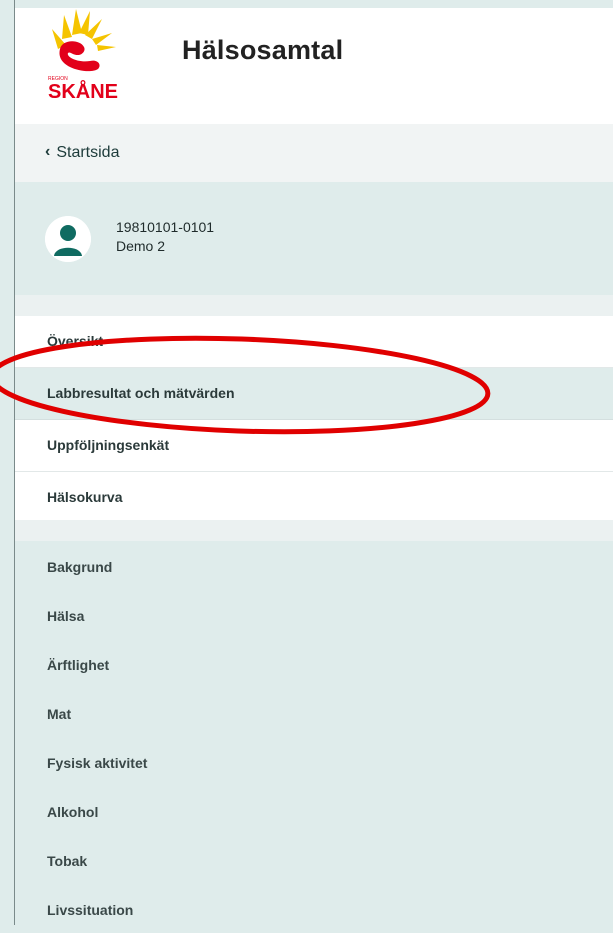 The width and height of the screenshot is (613, 933). What do you see at coordinates (314, 498) in the screenshot?
I see `nav-item-halsokurva: Hälsokurva` at bounding box center [314, 498].